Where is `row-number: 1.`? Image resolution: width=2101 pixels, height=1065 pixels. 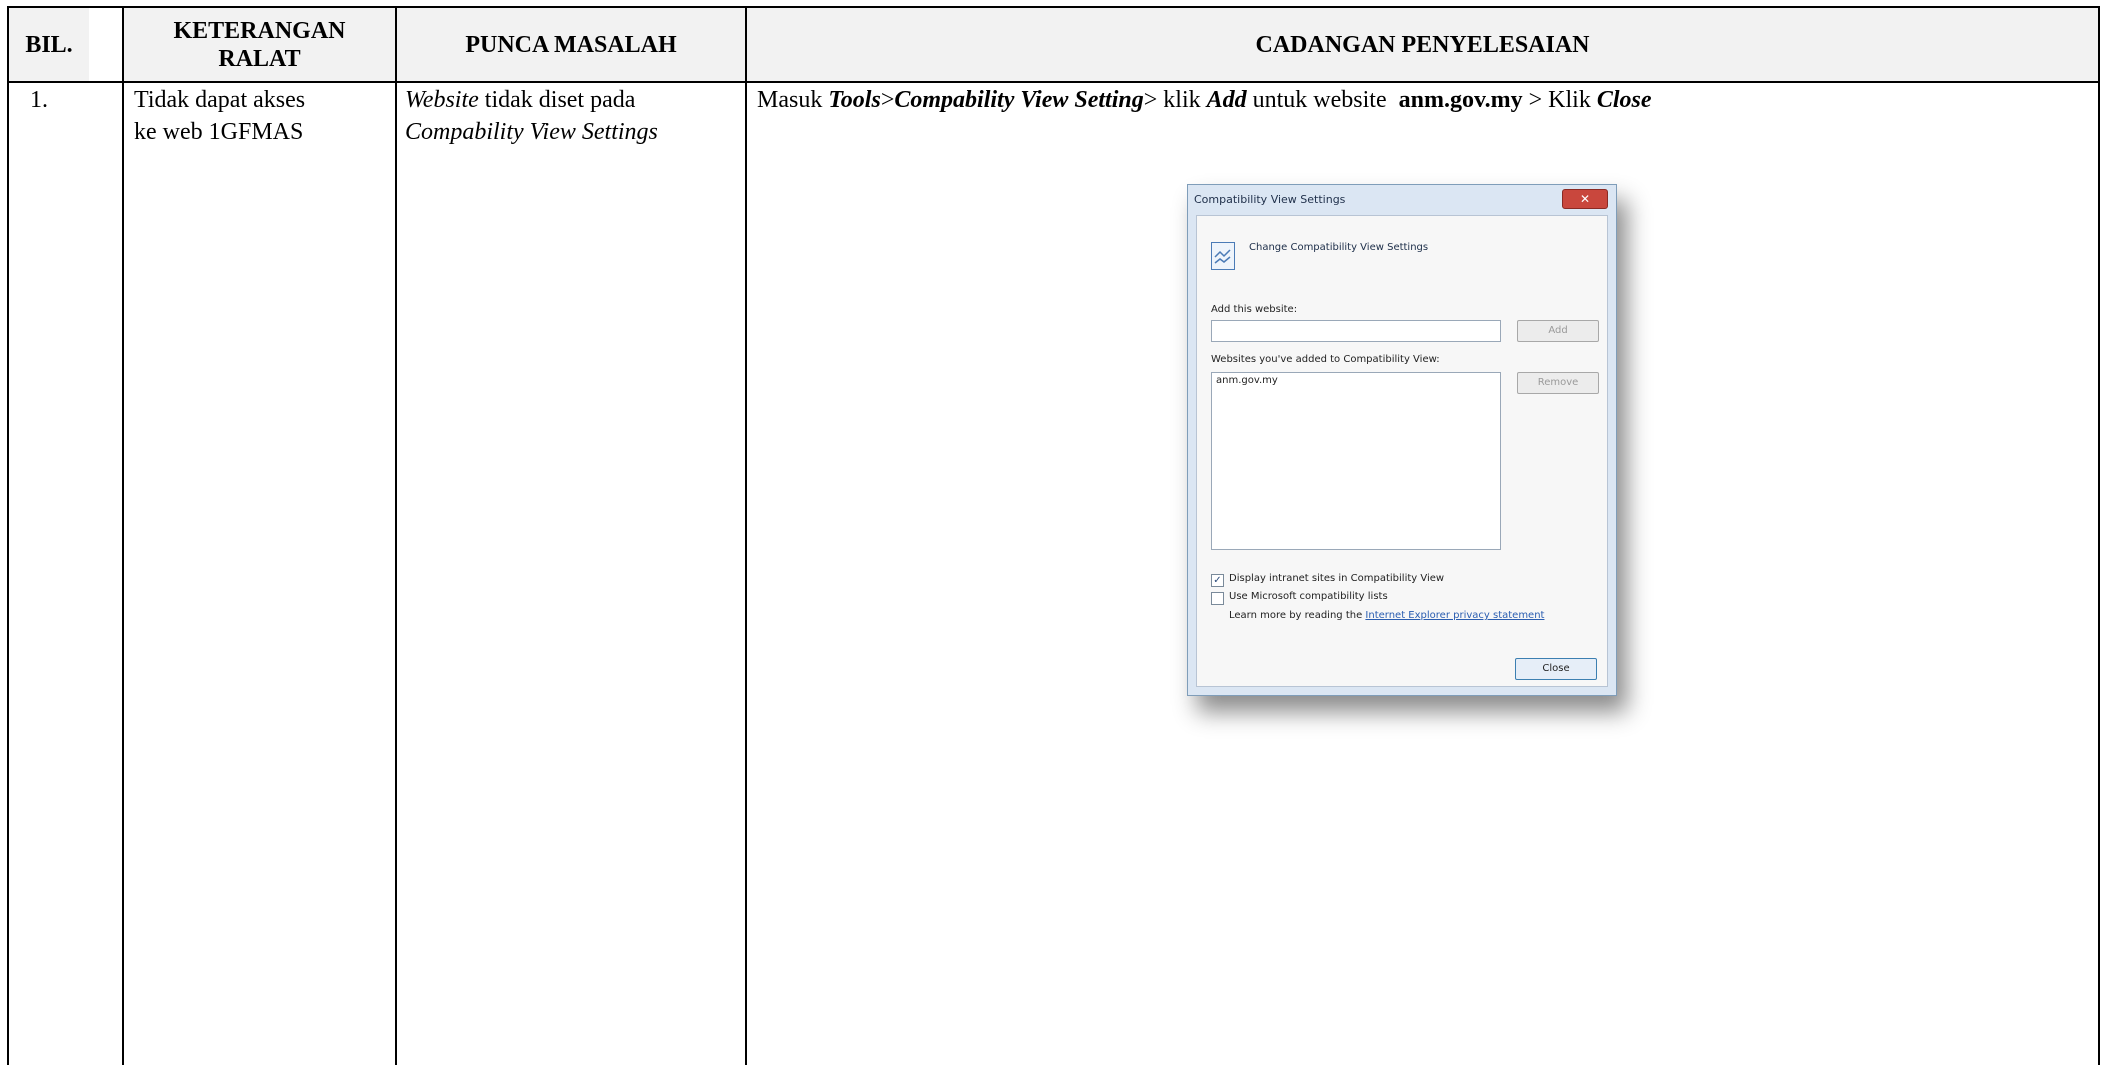
row-number: 1. is located at coordinates (39, 100).